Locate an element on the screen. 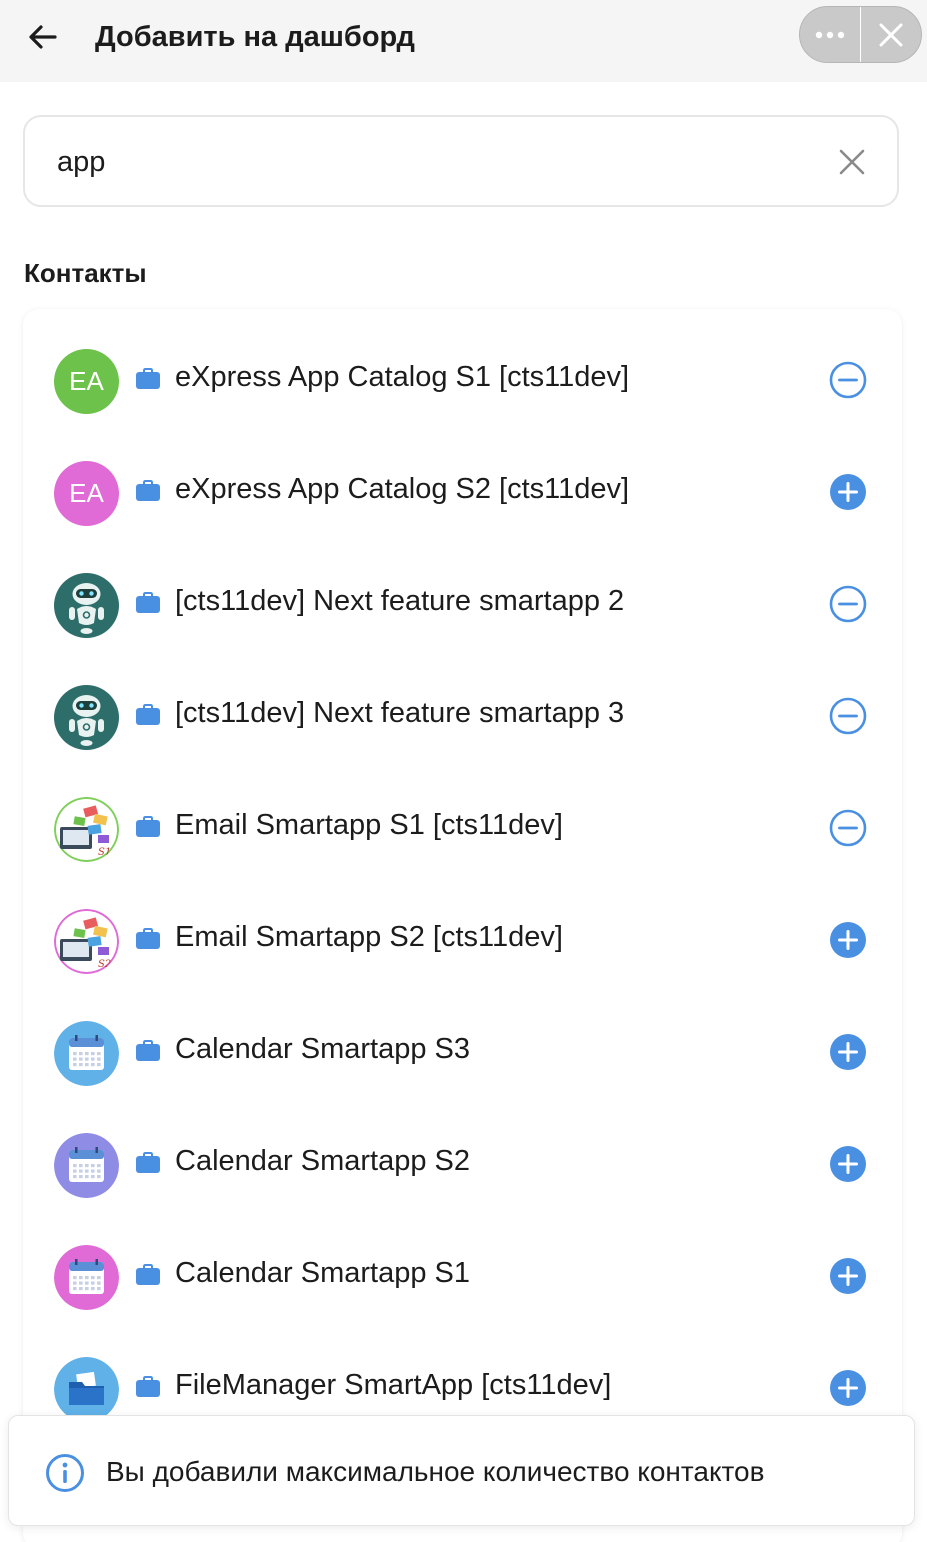 This screenshot has width=927, height=1542. arrow-left-icon is located at coordinates (43, 37).